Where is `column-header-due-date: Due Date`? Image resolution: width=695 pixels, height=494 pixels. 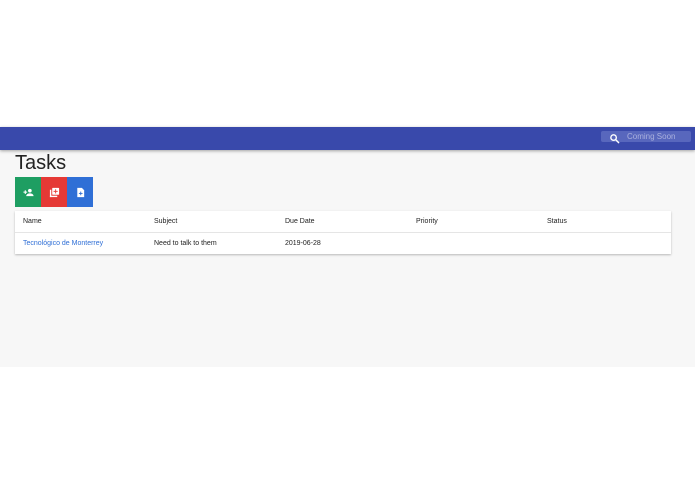 column-header-due-date: Due Date is located at coordinates (300, 221).